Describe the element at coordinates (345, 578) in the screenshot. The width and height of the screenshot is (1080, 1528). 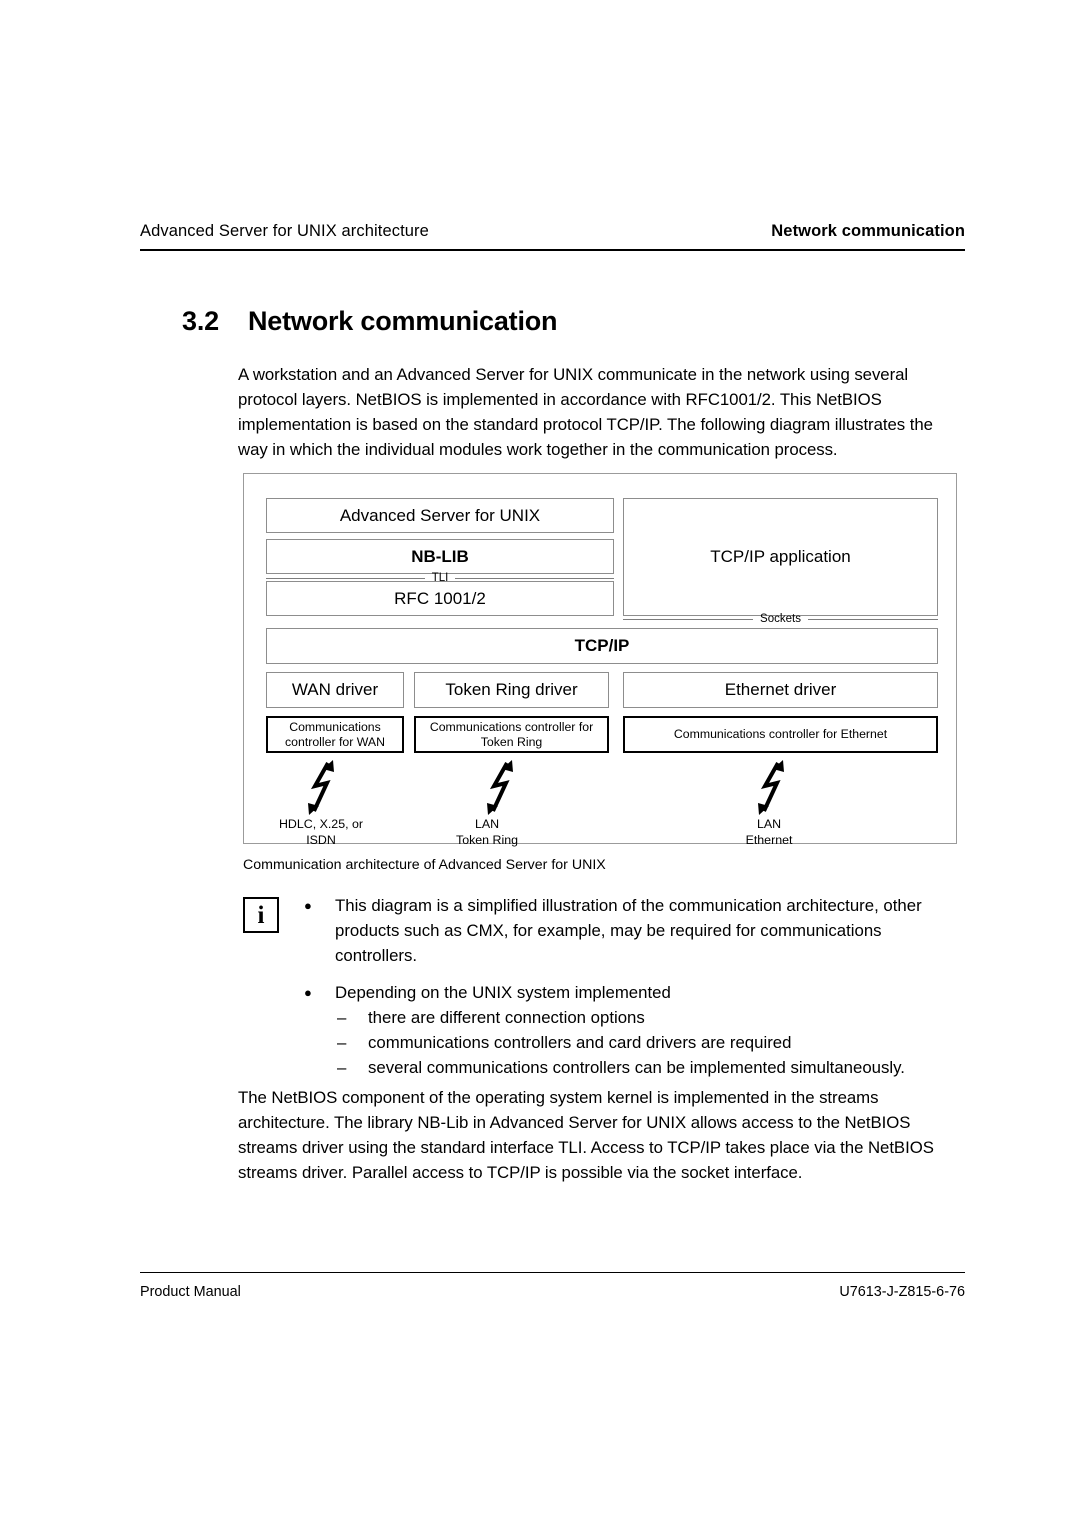
I see `tli-line-left` at that location.